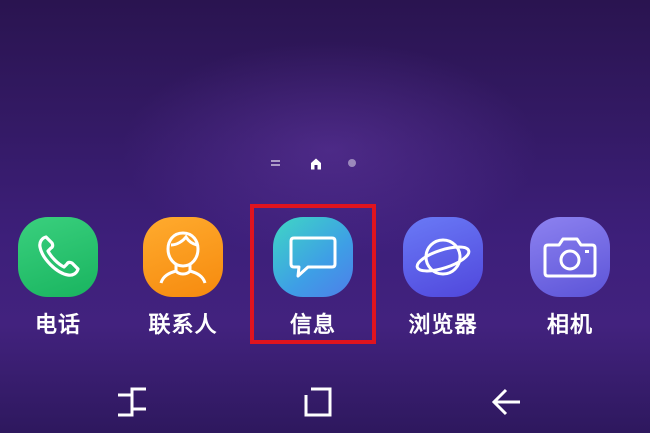  I want to click on back-button, so click(506, 402).